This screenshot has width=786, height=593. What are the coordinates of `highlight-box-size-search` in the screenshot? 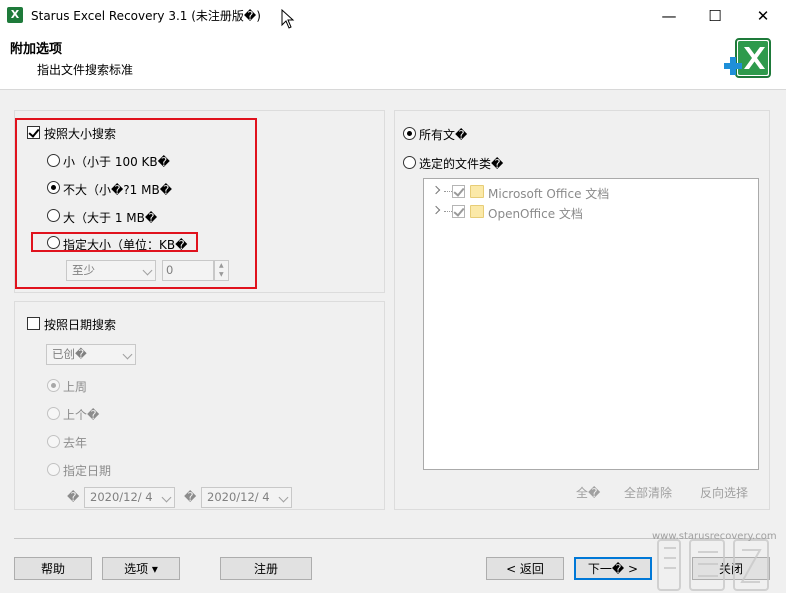 It's located at (136, 203).